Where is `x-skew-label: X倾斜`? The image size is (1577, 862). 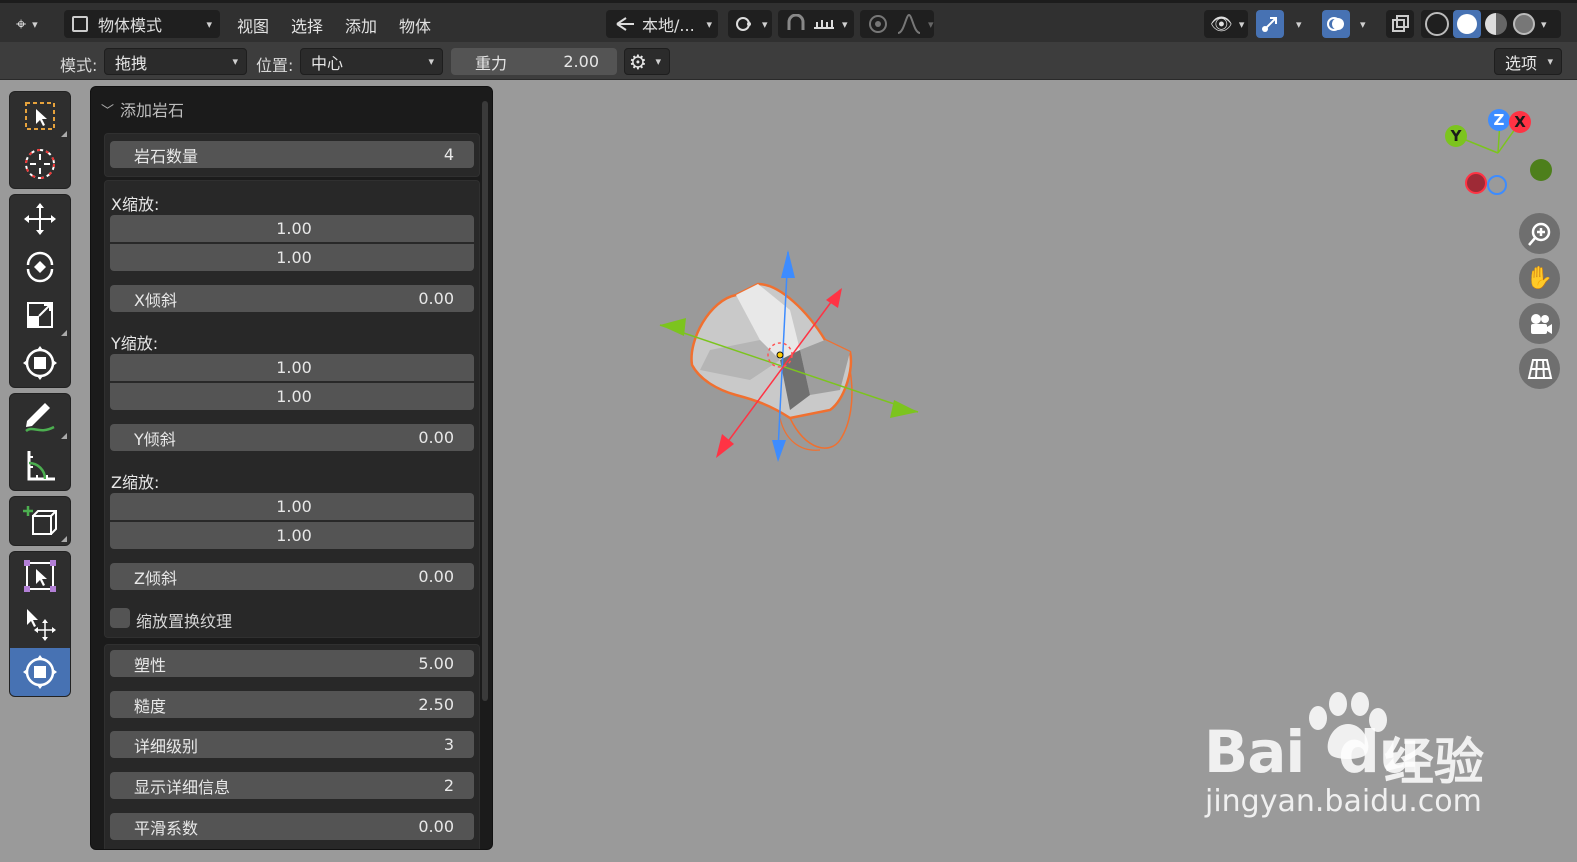
x-skew-label: X倾斜 is located at coordinates (155, 300).